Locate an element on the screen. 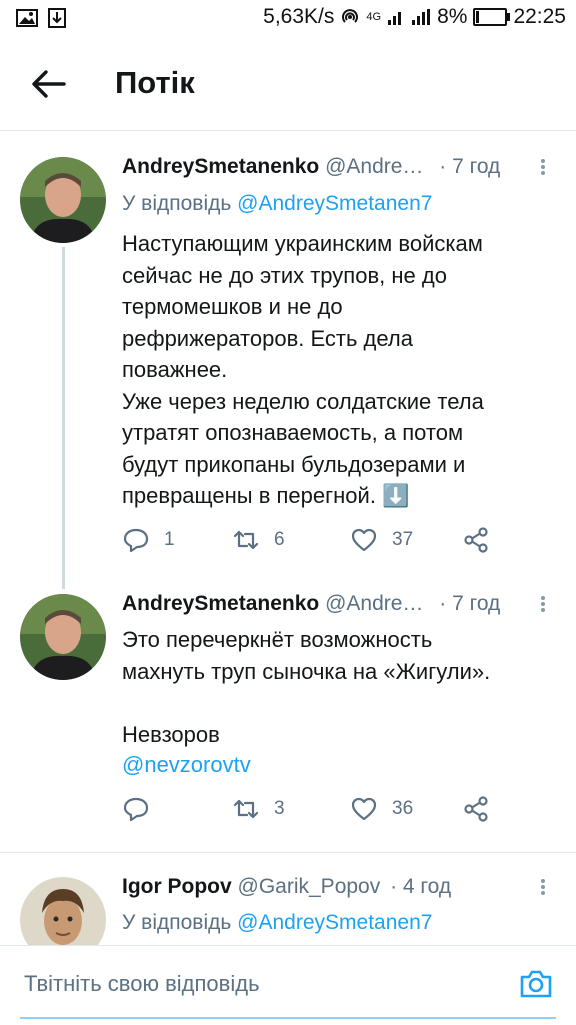  network-speed: 5,63K/s is located at coordinates (299, 16).